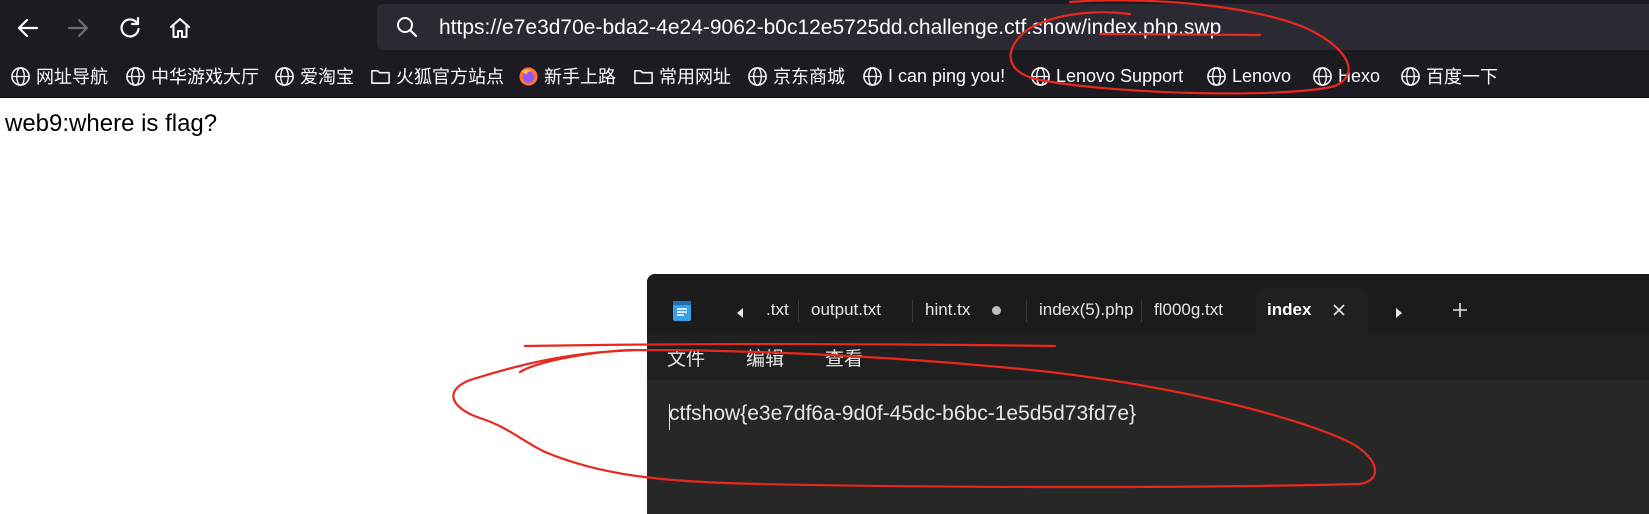 This screenshot has width=1649, height=514. Describe the element at coordinates (686, 357) in the screenshot. I see `menu-file: 文件` at that location.